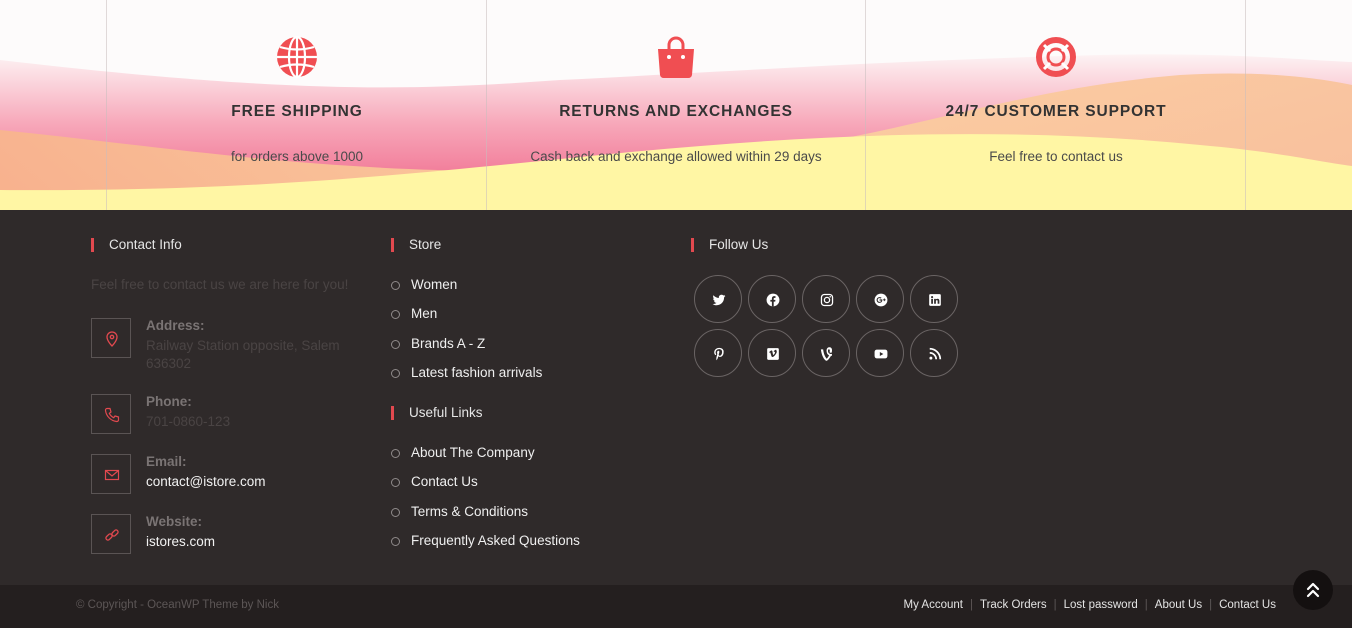  I want to click on twitter-icon, so click(718, 299).